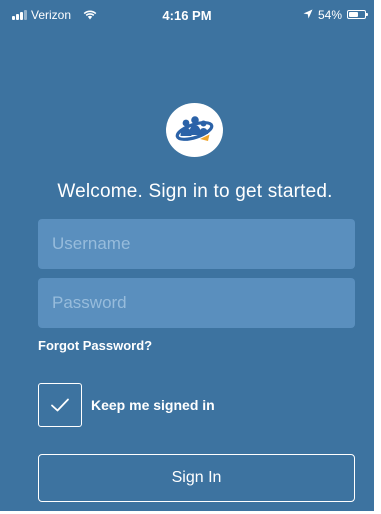 This screenshot has height=514, width=381. I want to click on keep-signed-in-row: Keep me signed in, so click(126, 405).